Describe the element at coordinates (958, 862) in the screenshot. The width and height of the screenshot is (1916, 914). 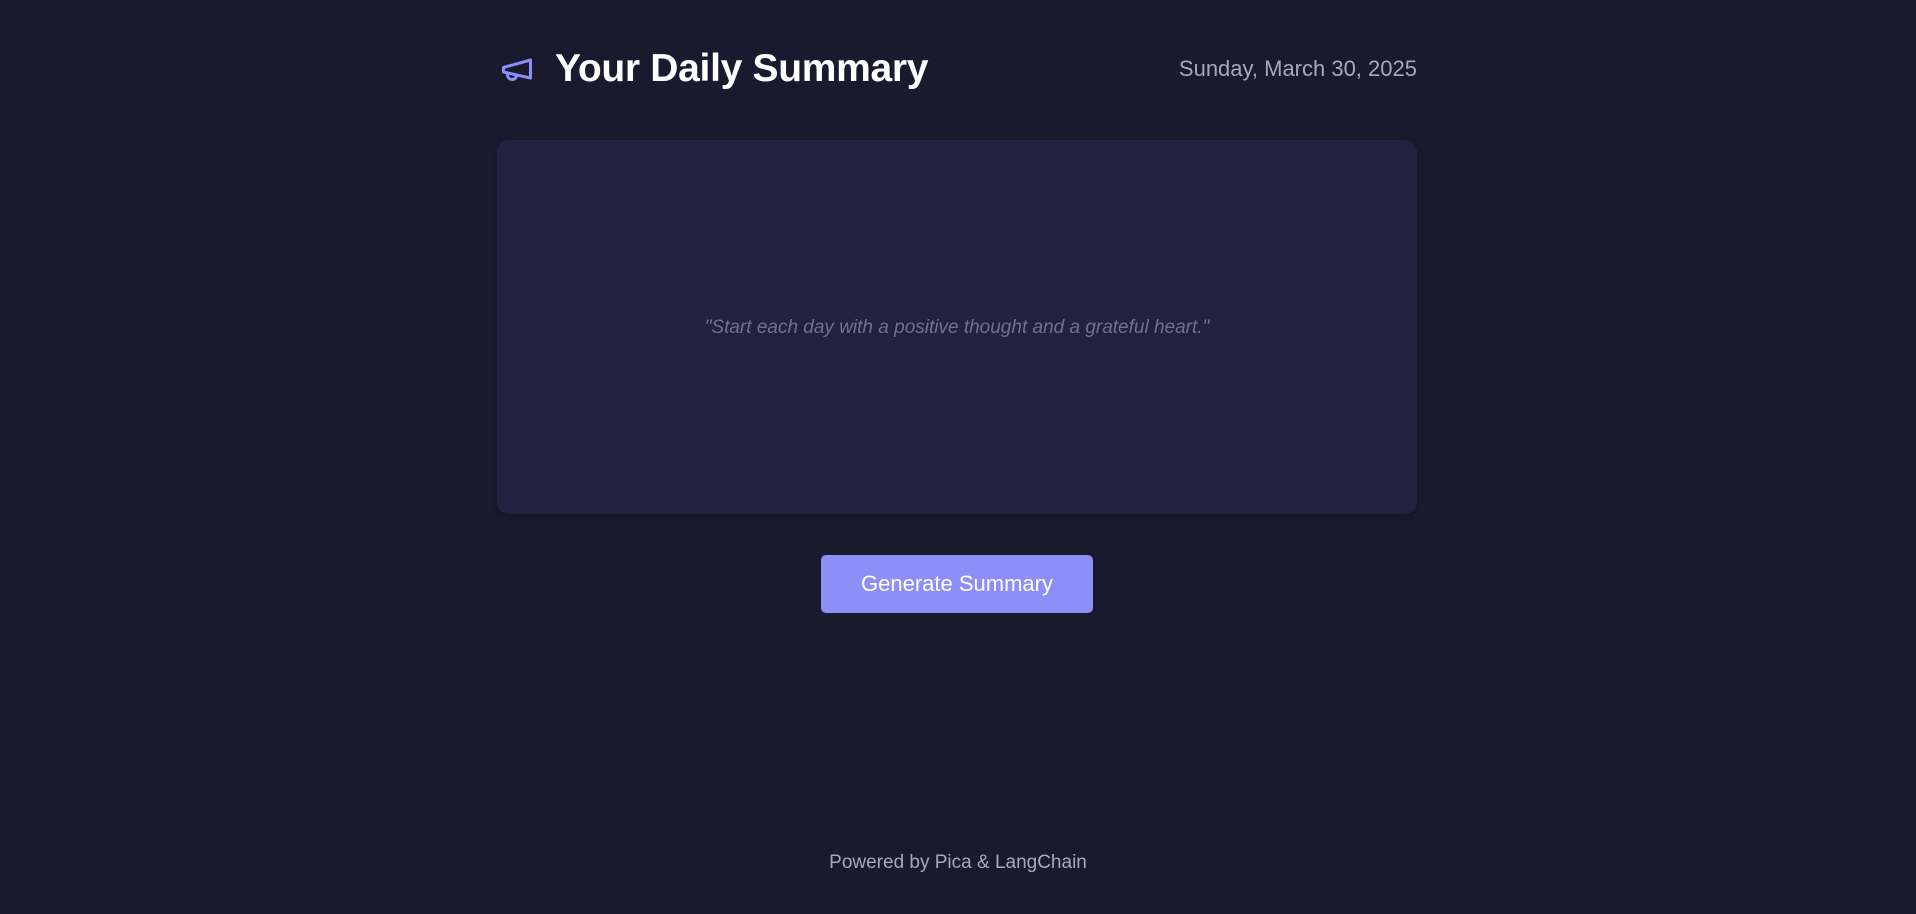
I see `footer-credit: Powered by Pica & LangChain` at that location.